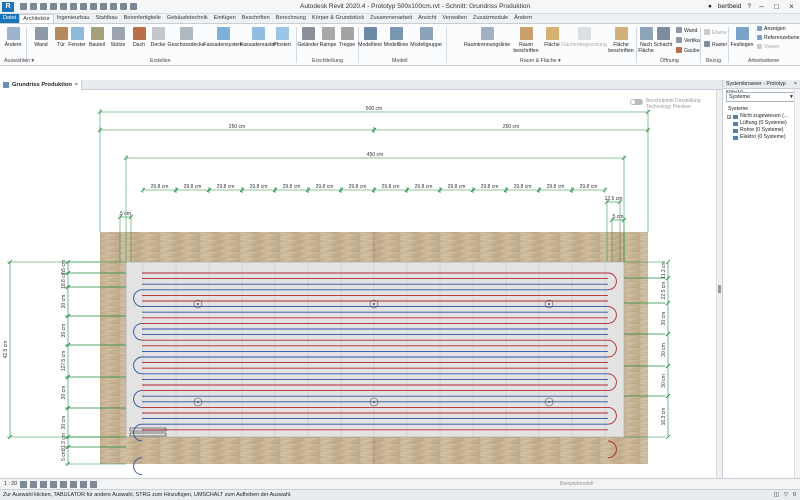 This screenshot has height=500, width=800. I want to click on roof-button: Dach, so click(139, 41).